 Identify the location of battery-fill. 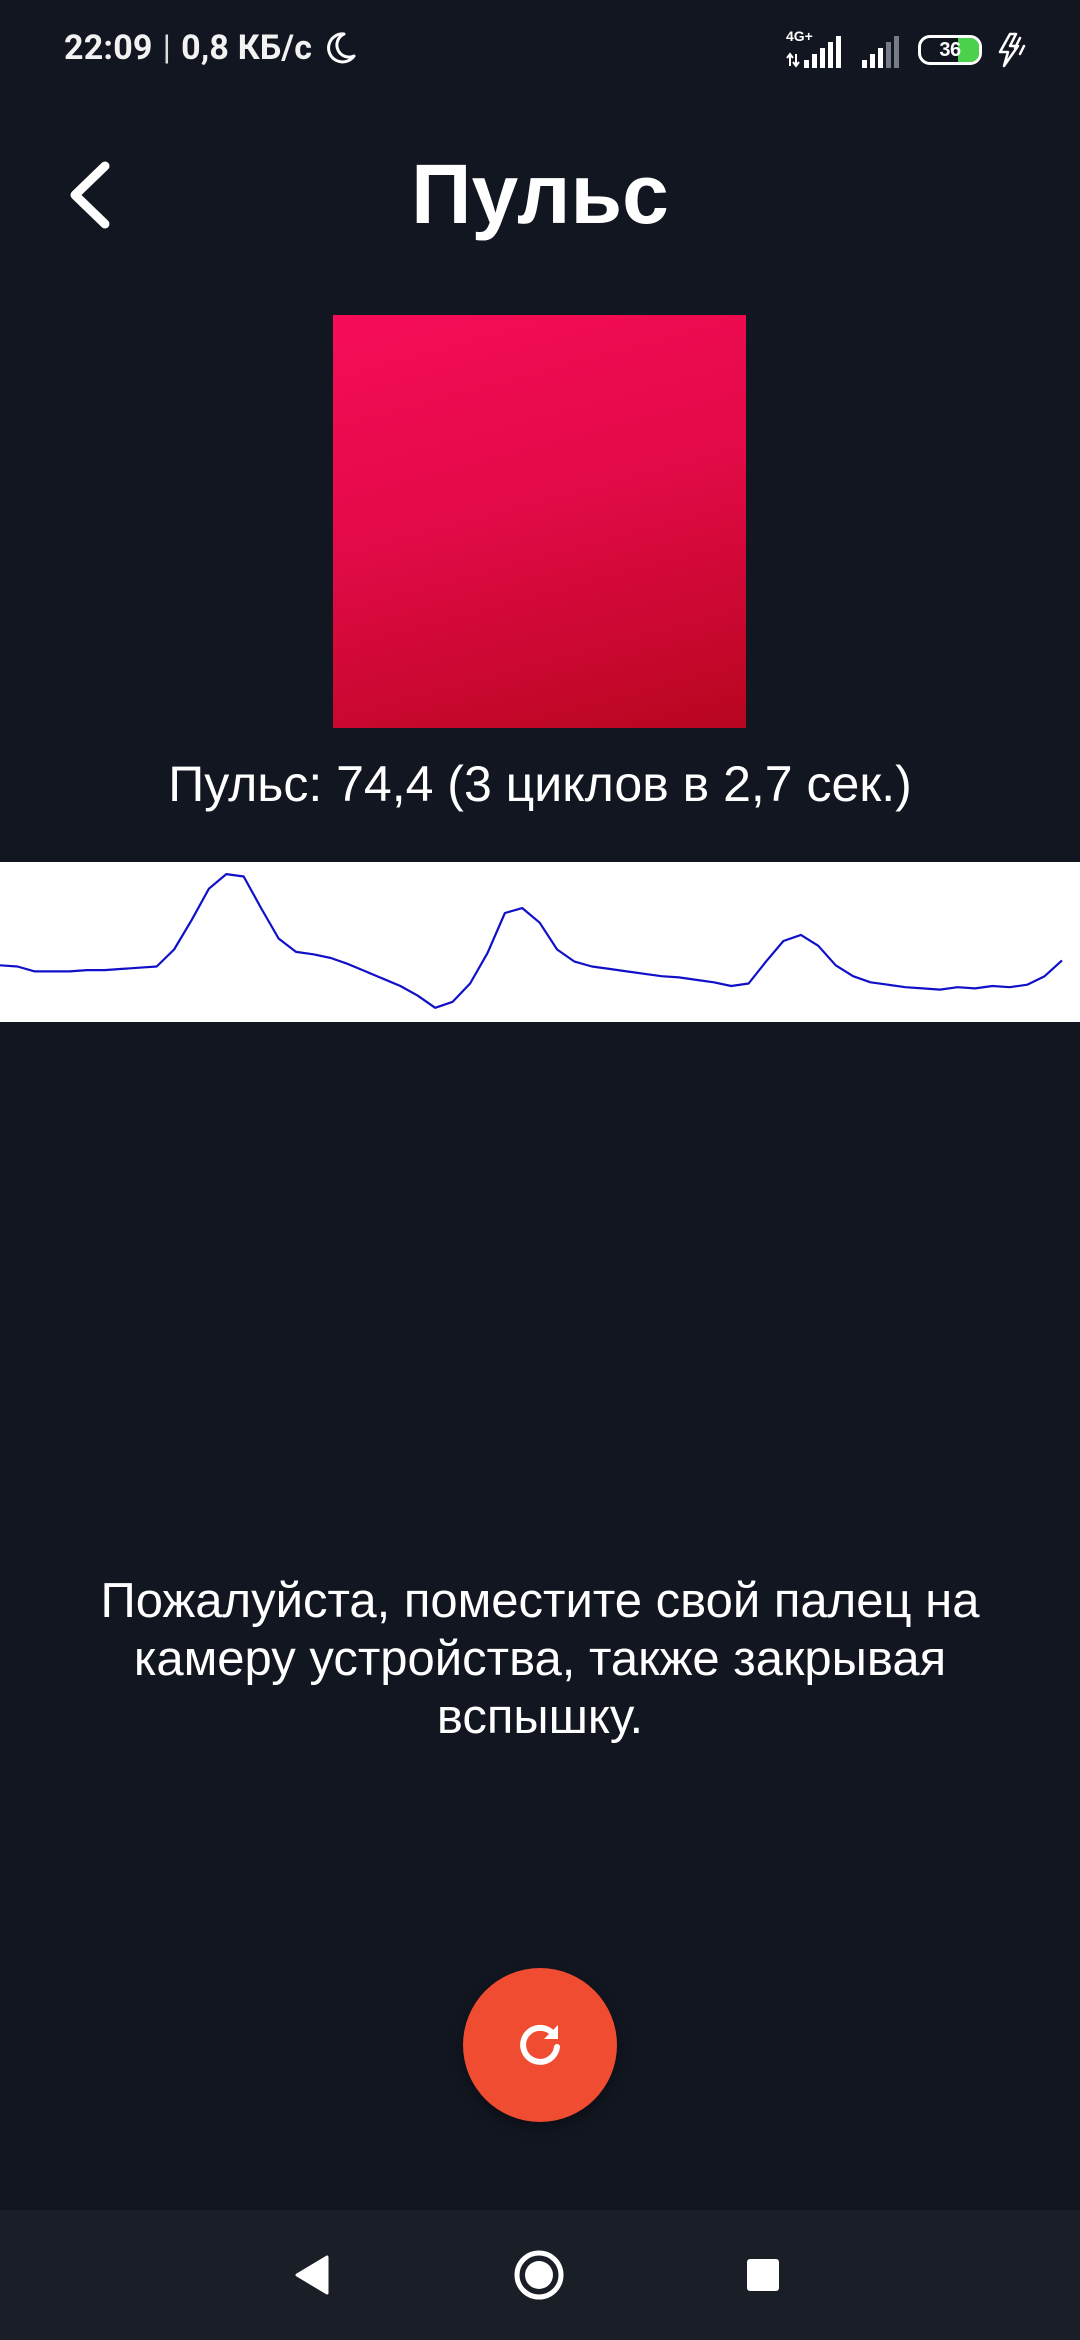
(968, 50).